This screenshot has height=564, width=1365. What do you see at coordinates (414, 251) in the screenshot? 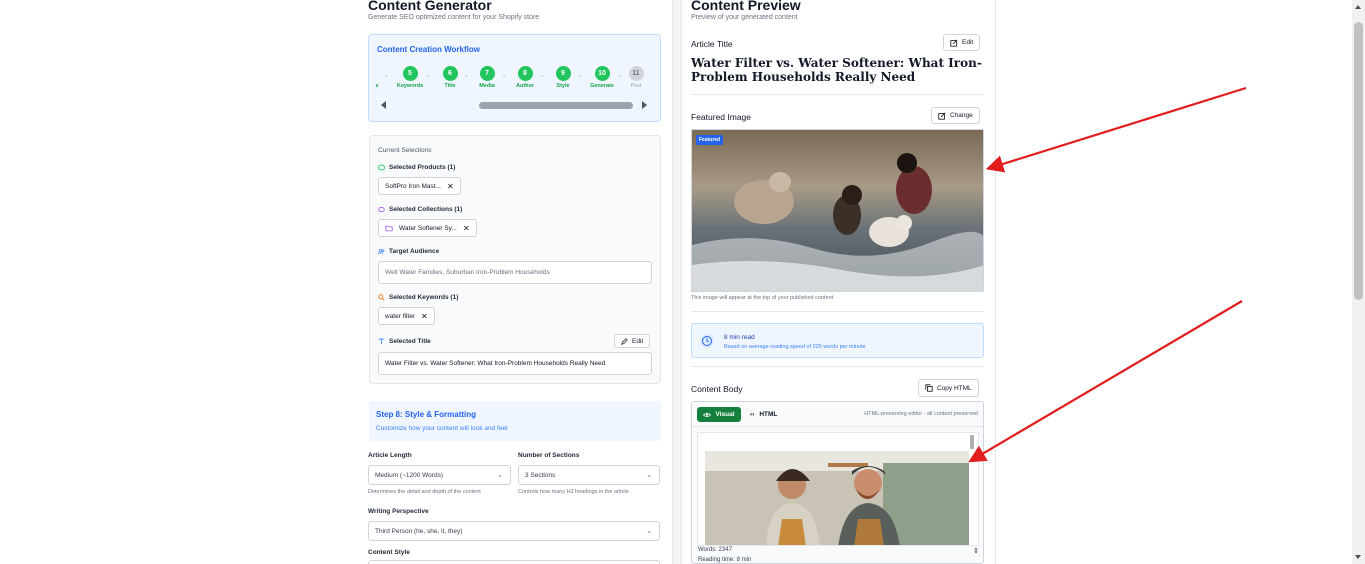
I see `target-audience-label: Target Audience` at bounding box center [414, 251].